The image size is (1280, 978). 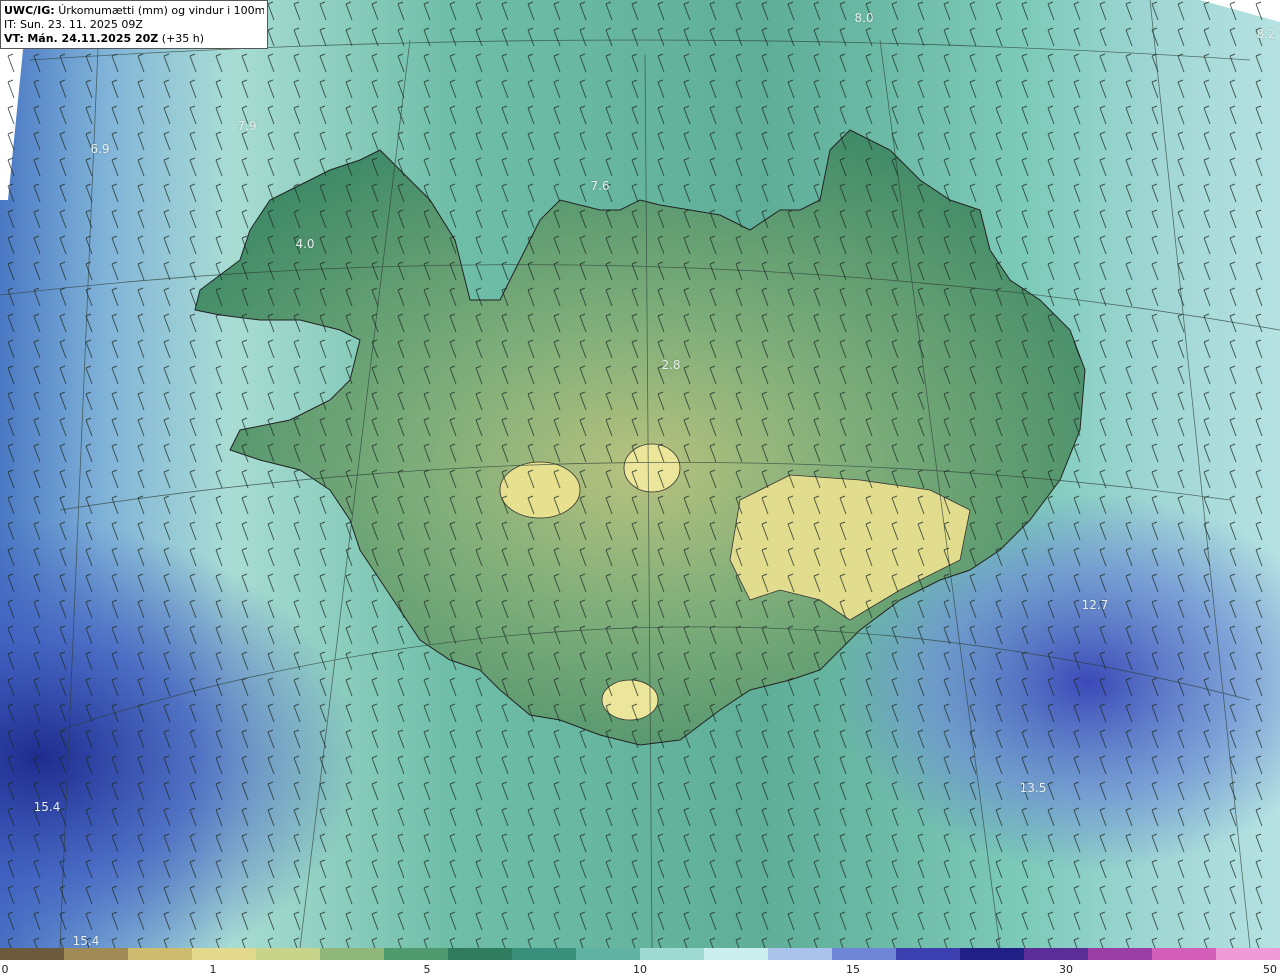 I want to click on map-label: 8.0, so click(x=864, y=18).